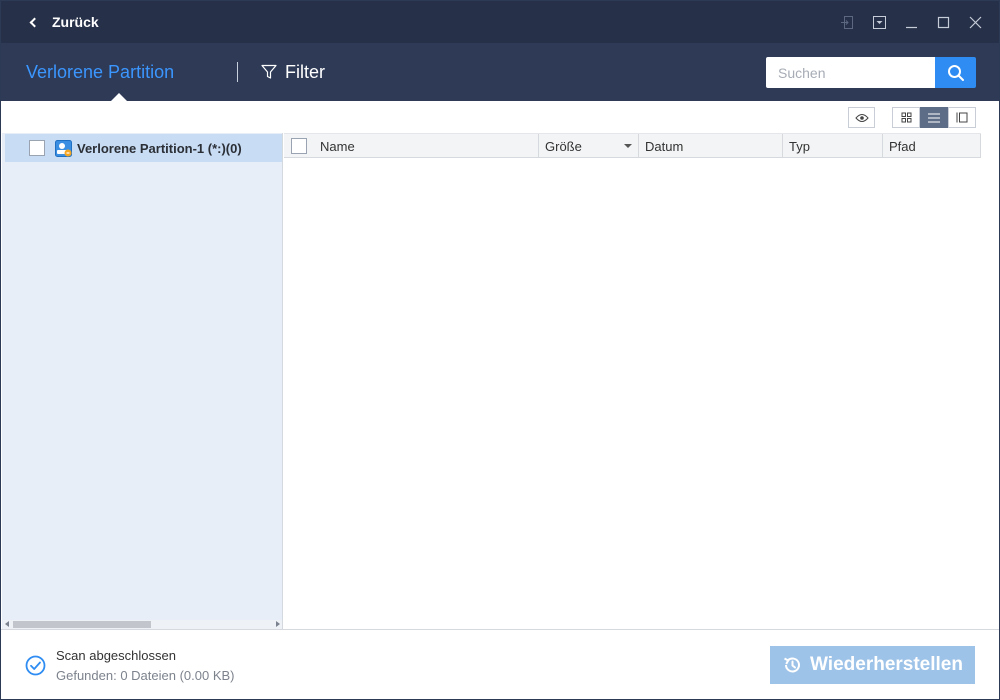 The height and width of the screenshot is (700, 1000). Describe the element at coordinates (145, 675) in the screenshot. I see `scan-status-summary: Gefunden: 0 Dateien (0.00 KB)` at that location.